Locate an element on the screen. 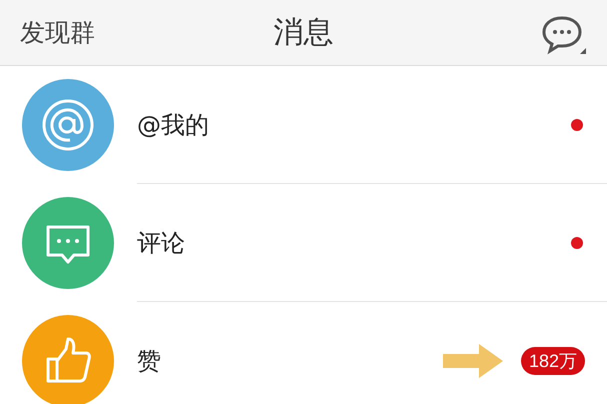  page-title: 消息 is located at coordinates (304, 33).